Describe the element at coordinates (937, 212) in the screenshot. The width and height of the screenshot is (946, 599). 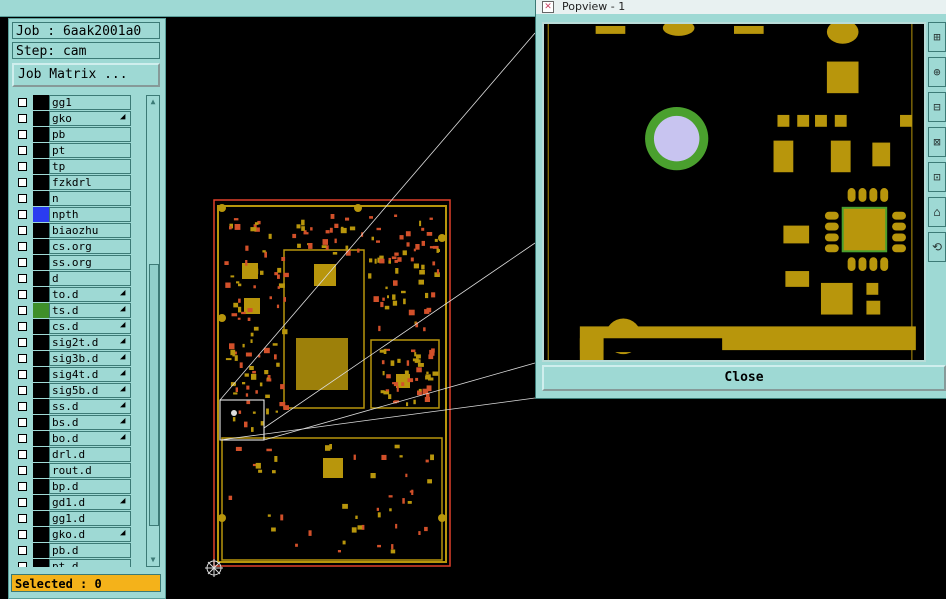
I see `home-icon: ⌂` at that location.